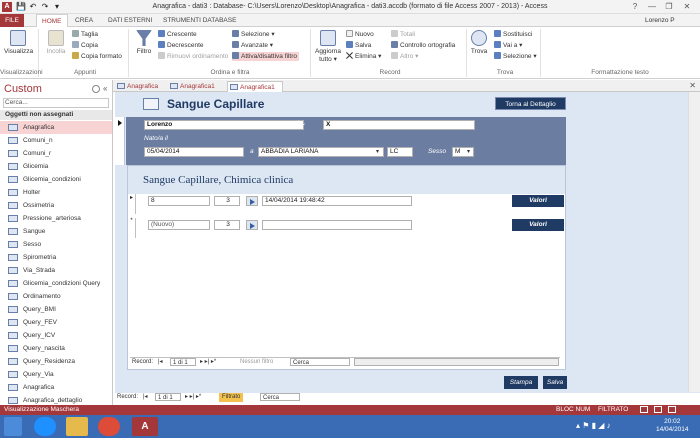  I want to click on form-view-icon, so click(644, 409).